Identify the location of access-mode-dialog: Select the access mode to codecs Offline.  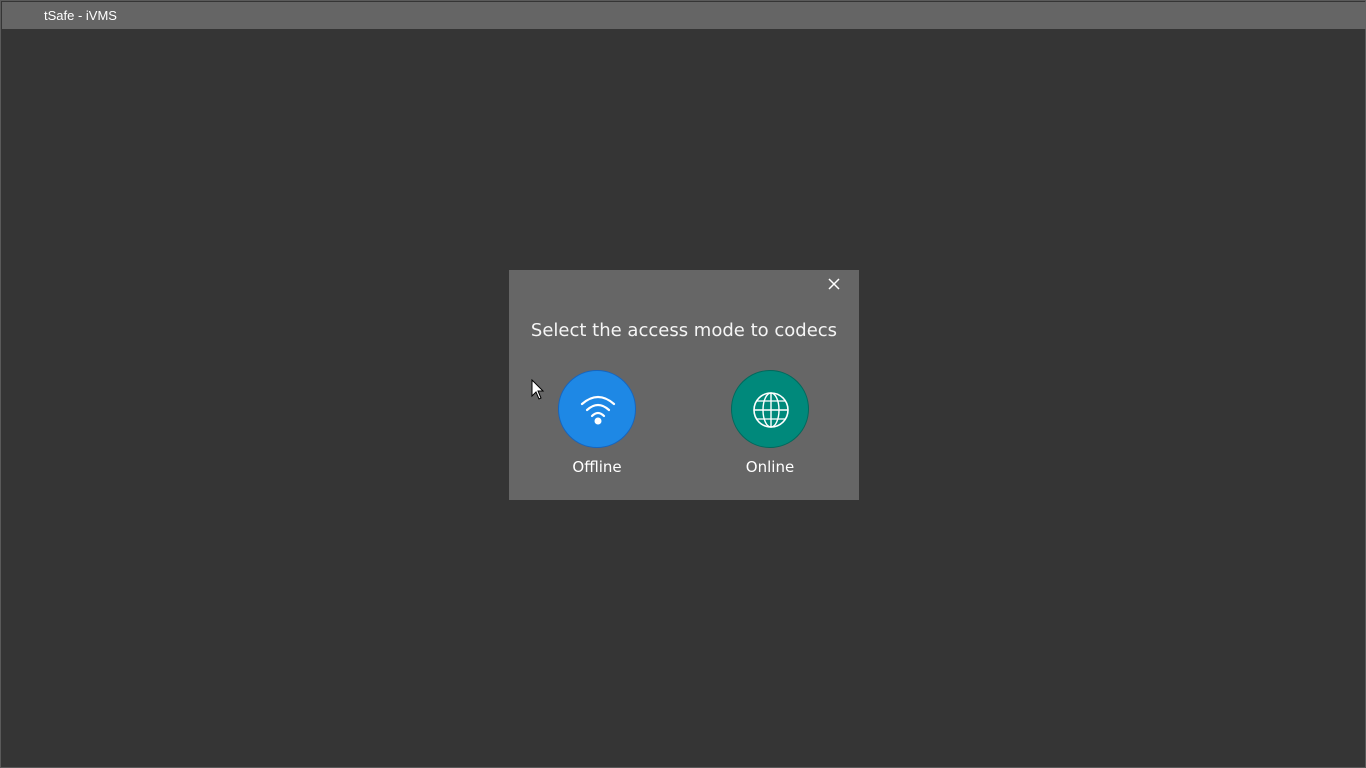
(684, 385).